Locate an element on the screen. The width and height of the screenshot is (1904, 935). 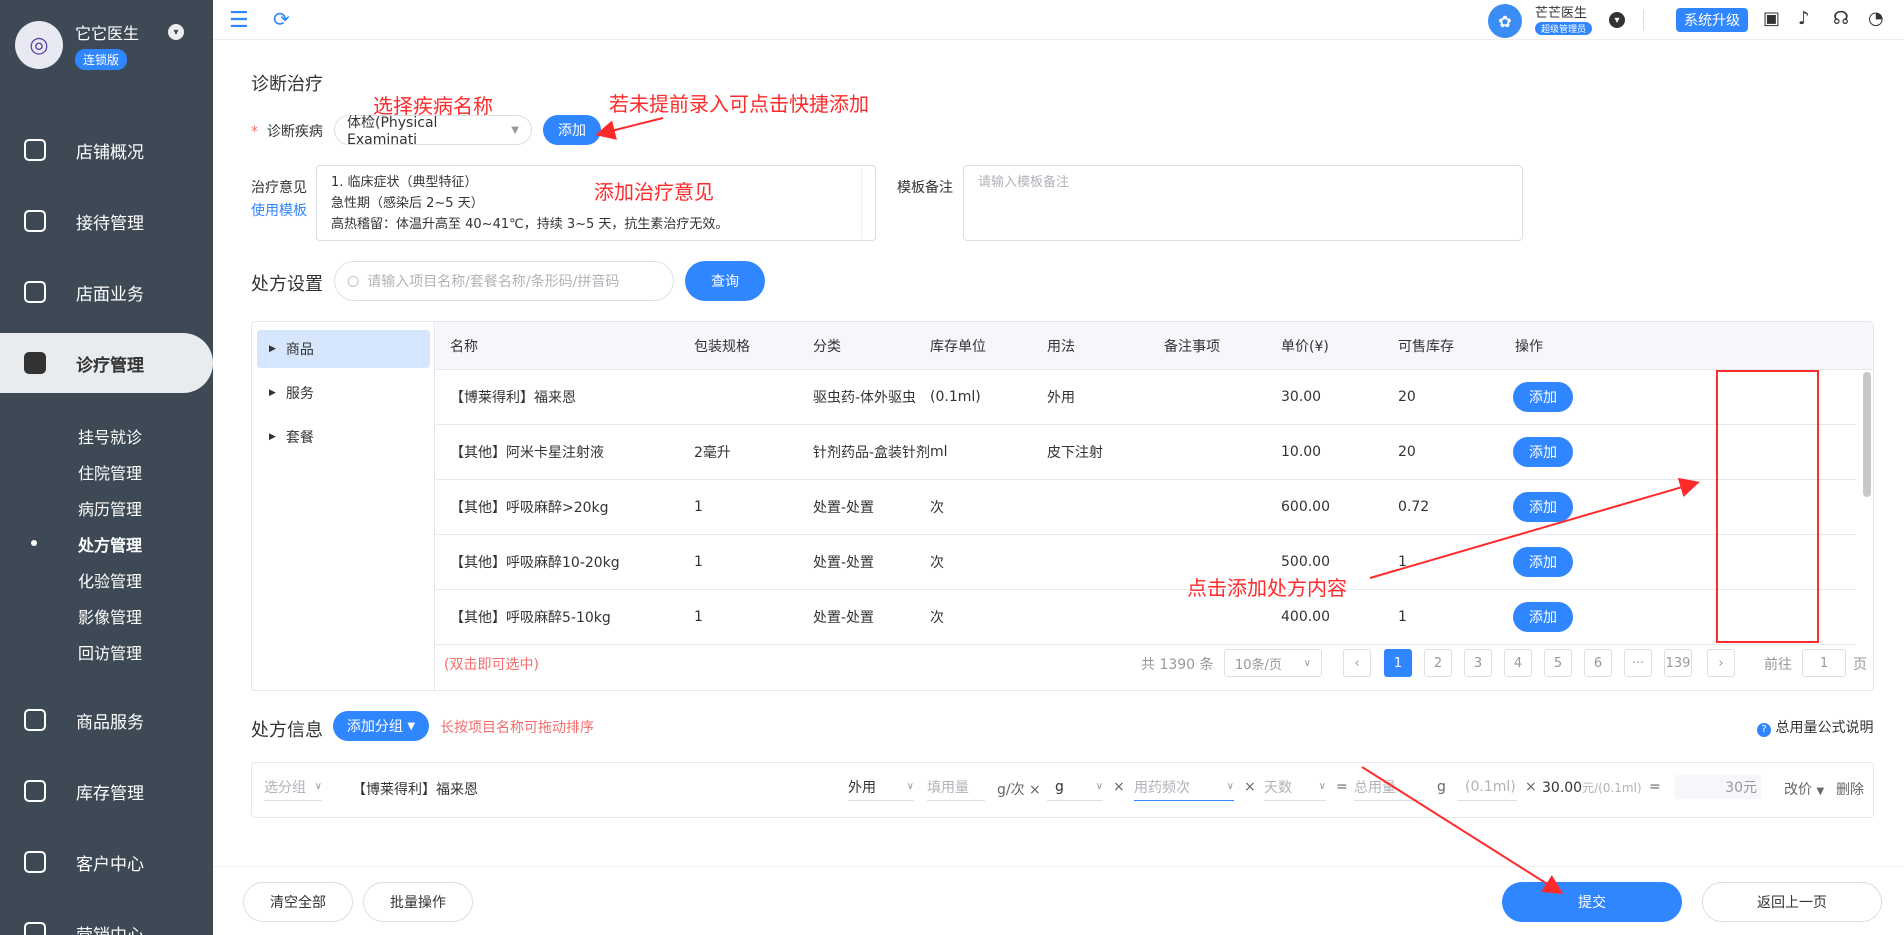
sub-registration: 挂号就诊 is located at coordinates (110, 436).